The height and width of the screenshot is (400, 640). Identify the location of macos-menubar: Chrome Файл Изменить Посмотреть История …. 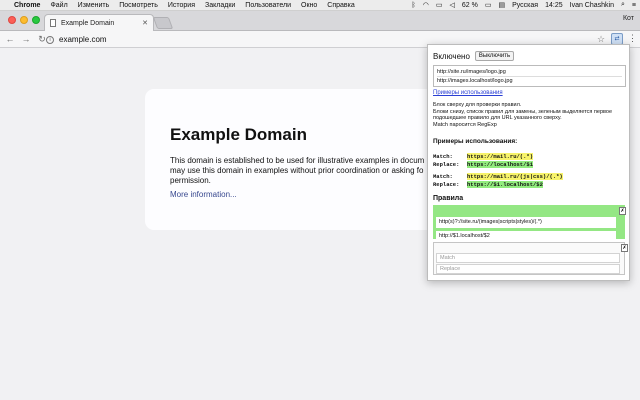
(320, 5).